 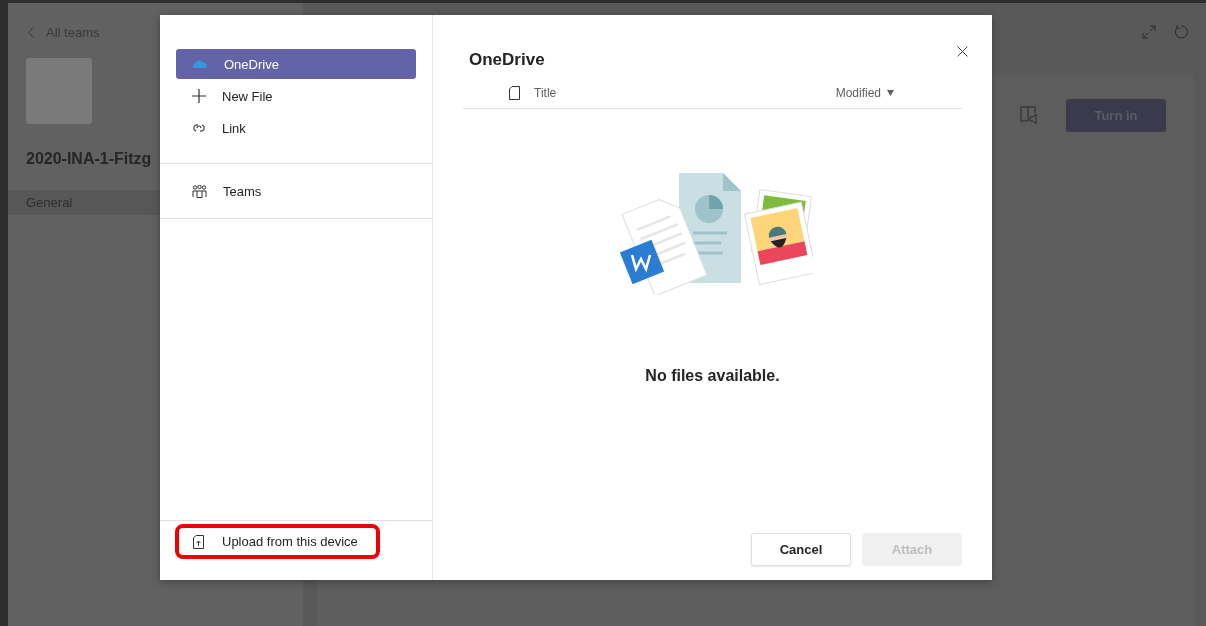 I want to click on refresh-icon, so click(x=1181, y=32).